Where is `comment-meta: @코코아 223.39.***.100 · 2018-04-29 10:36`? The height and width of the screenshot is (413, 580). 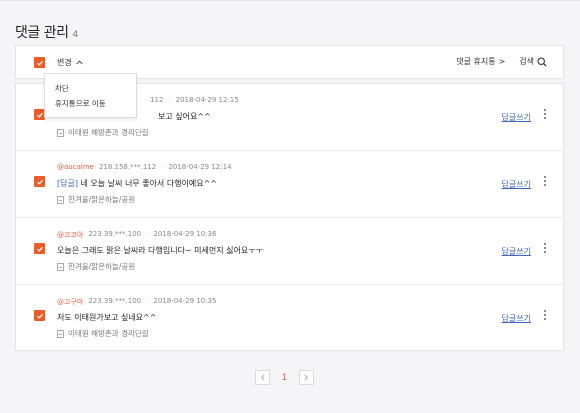 comment-meta: @코코아 223.39.***.100 · 2018-04-29 10:36 is located at coordinates (136, 235).